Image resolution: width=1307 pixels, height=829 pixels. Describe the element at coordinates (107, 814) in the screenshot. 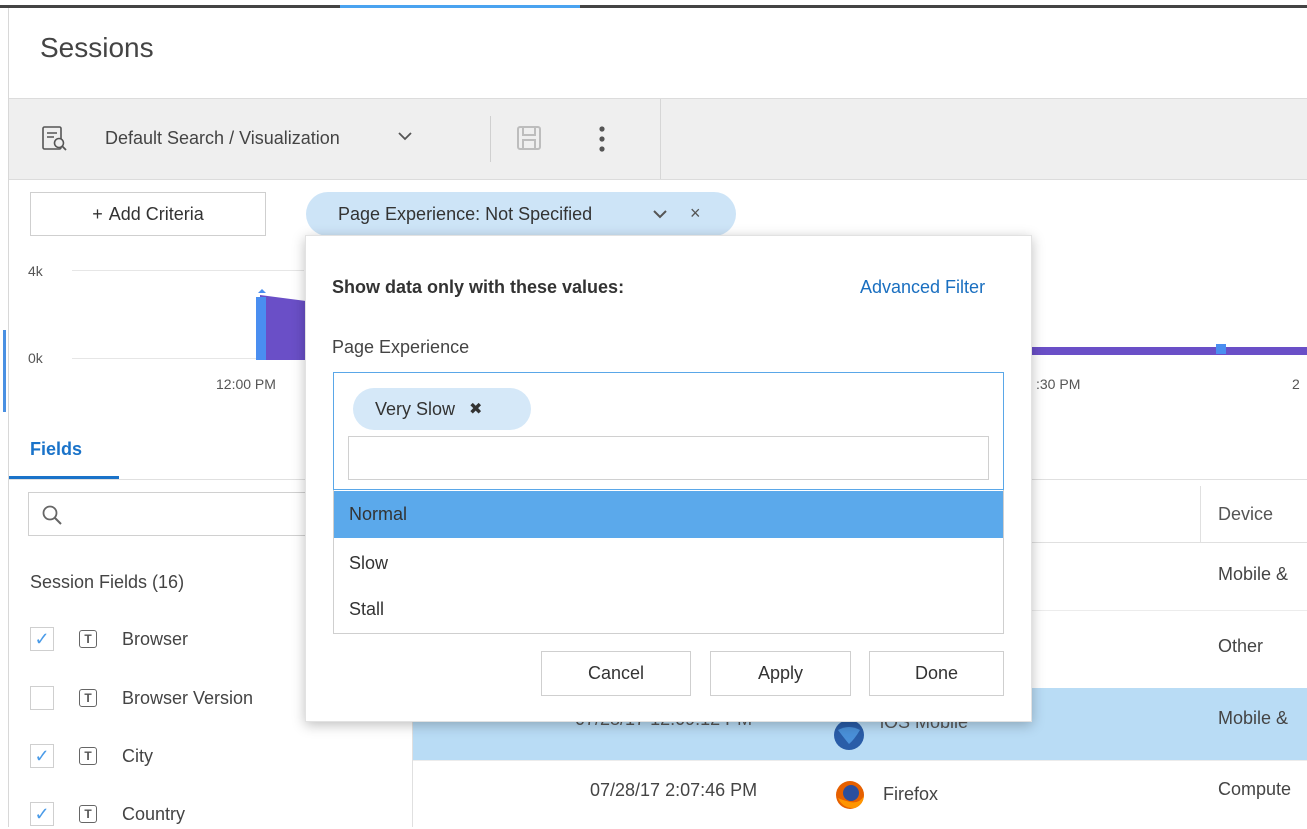

I see `field-item-country: ✓ T Country` at that location.